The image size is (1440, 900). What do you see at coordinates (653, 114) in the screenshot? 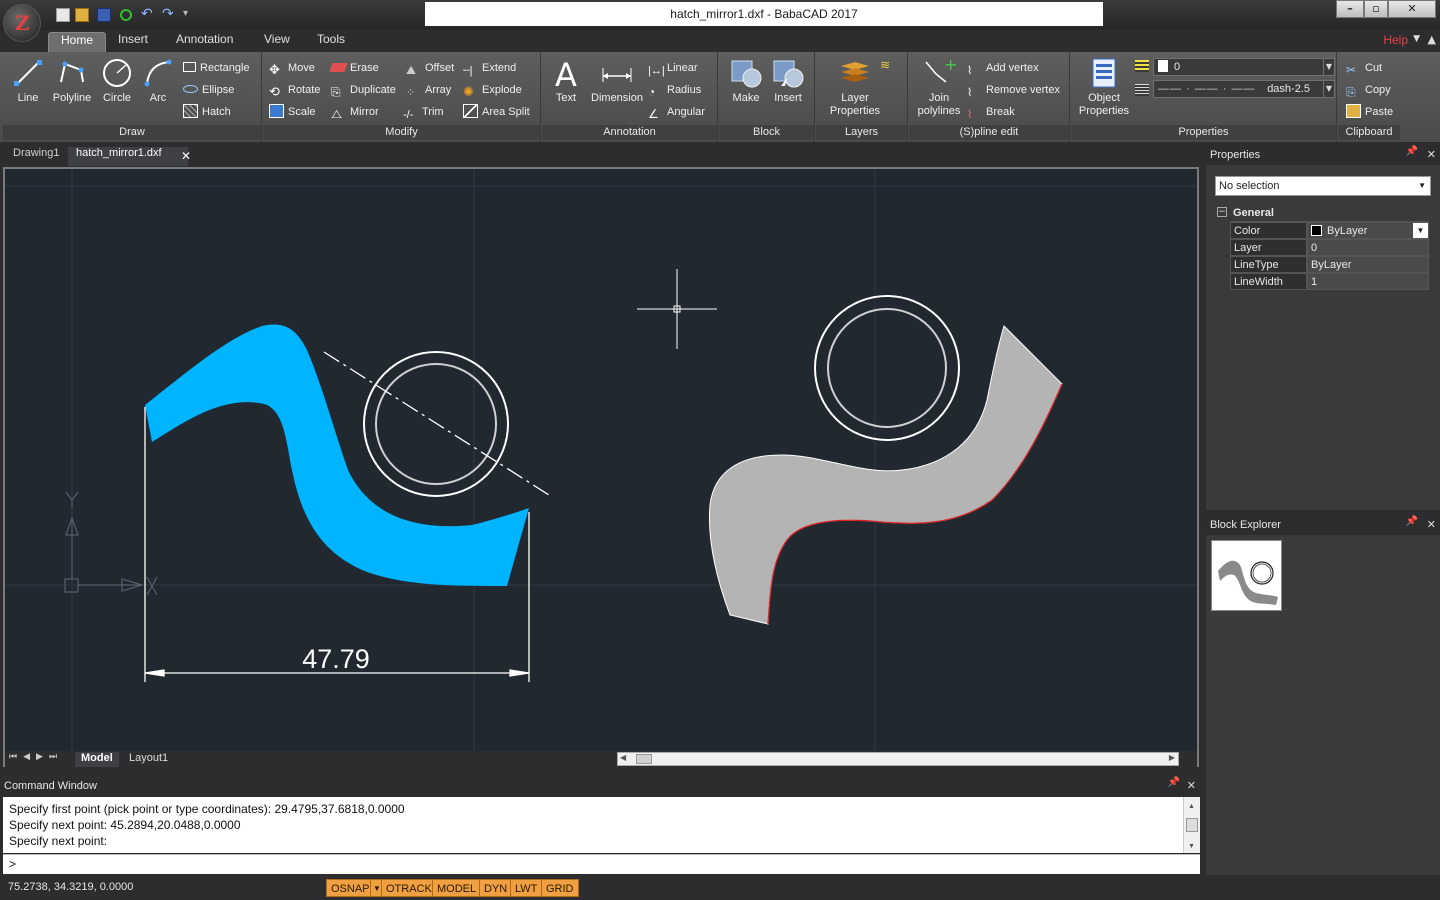
I see `angular-dim-icon: ∠` at bounding box center [653, 114].